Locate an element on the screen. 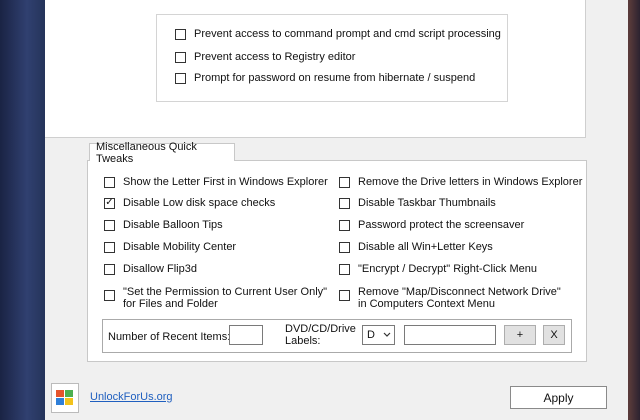  option-label: Disable Balloon Tips is located at coordinates (173, 225).